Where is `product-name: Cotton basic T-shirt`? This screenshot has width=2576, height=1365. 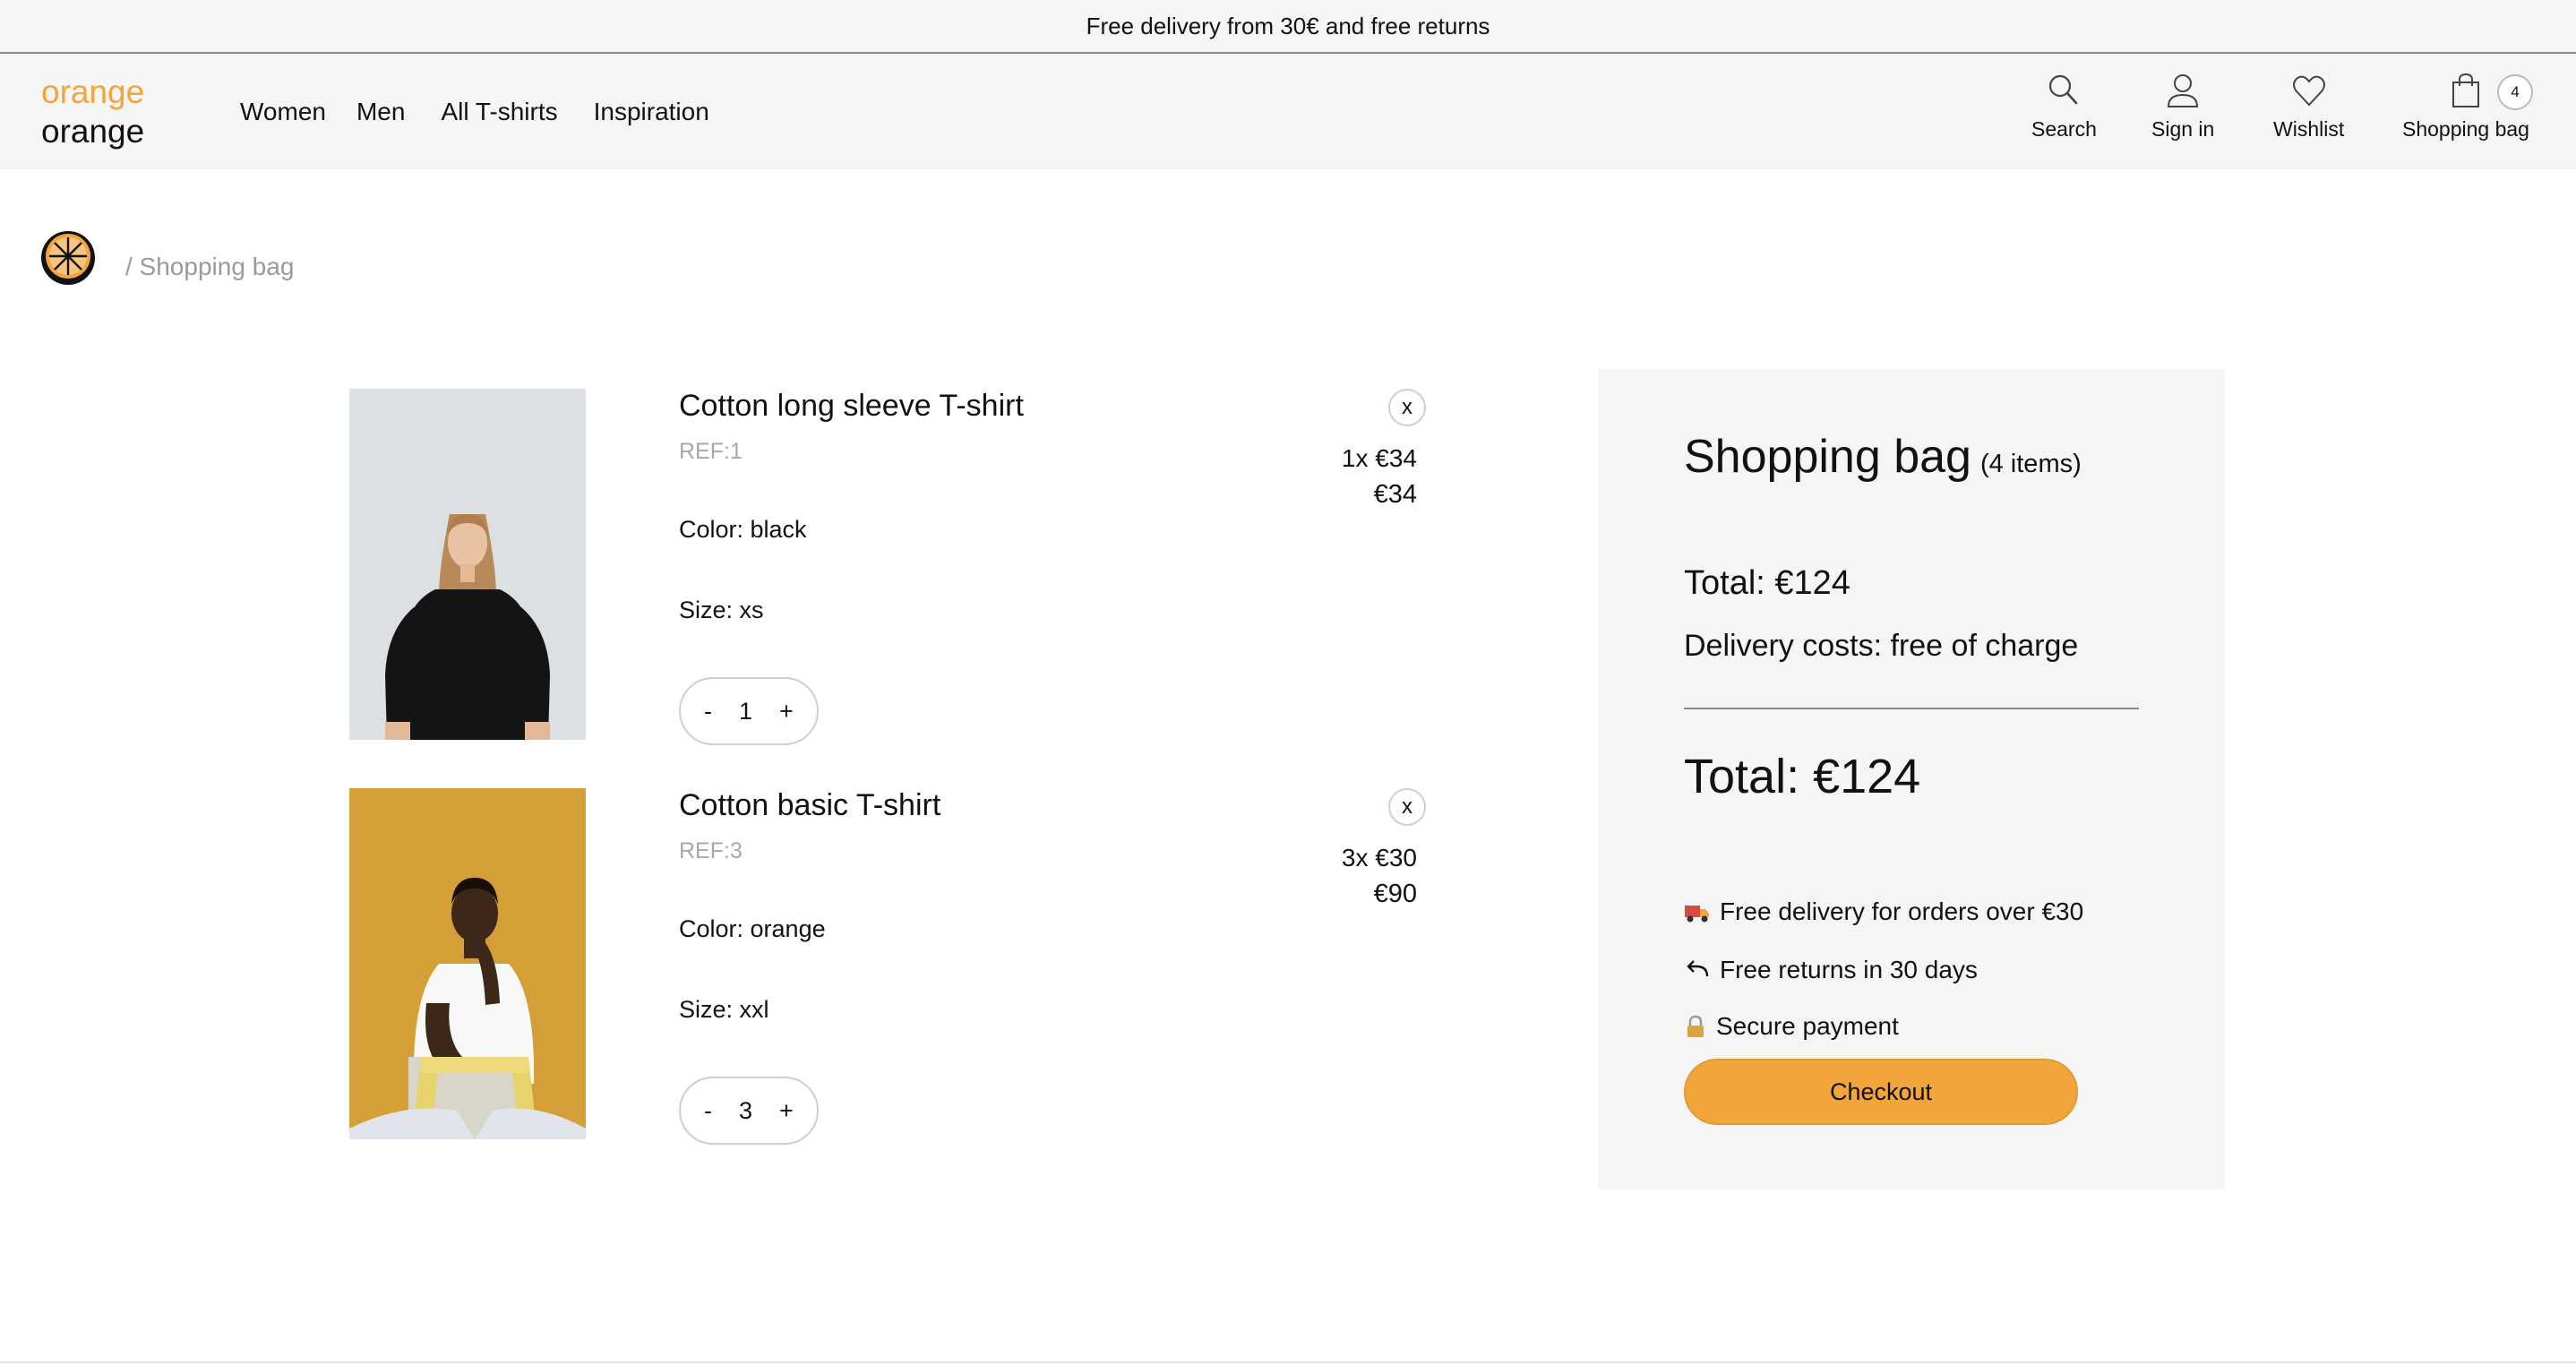
product-name: Cotton basic T-shirt is located at coordinates (809, 805).